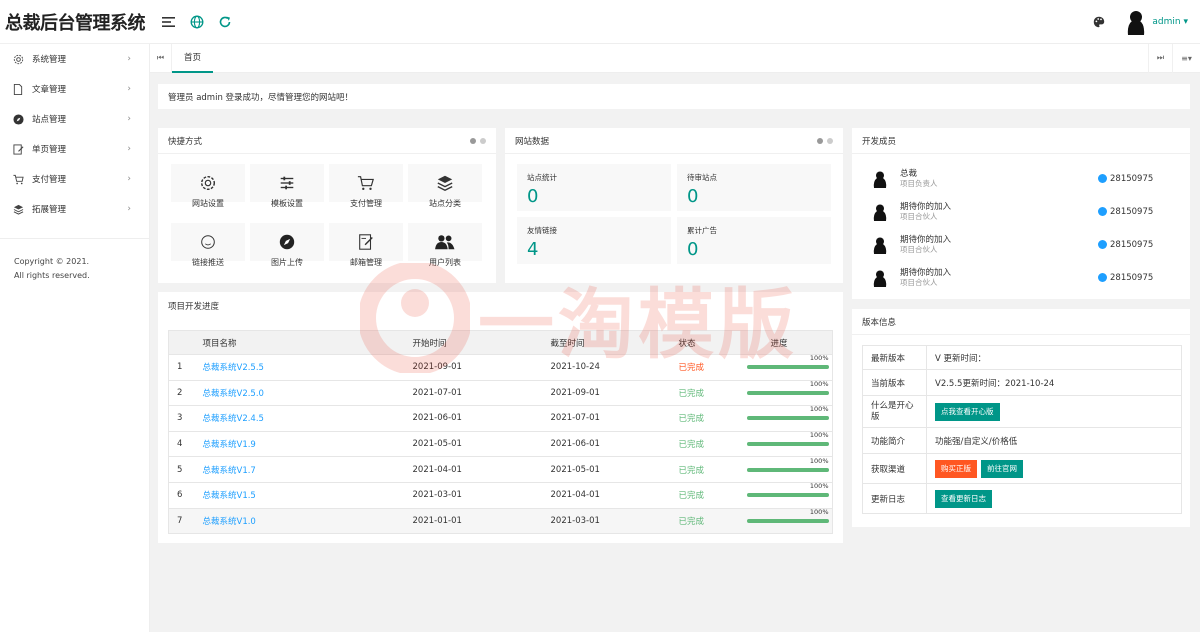 This screenshot has width=1200, height=632. What do you see at coordinates (287, 245) in the screenshot?
I see `shortcut-image-upload: 图片上传` at bounding box center [287, 245].